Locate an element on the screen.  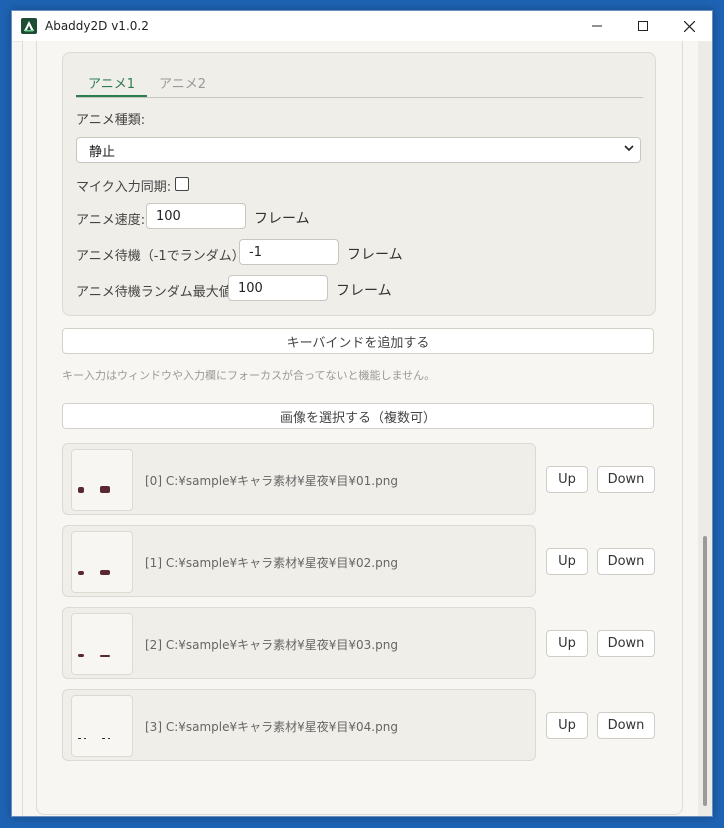
anim-speed-input: 100 is located at coordinates (196, 216).